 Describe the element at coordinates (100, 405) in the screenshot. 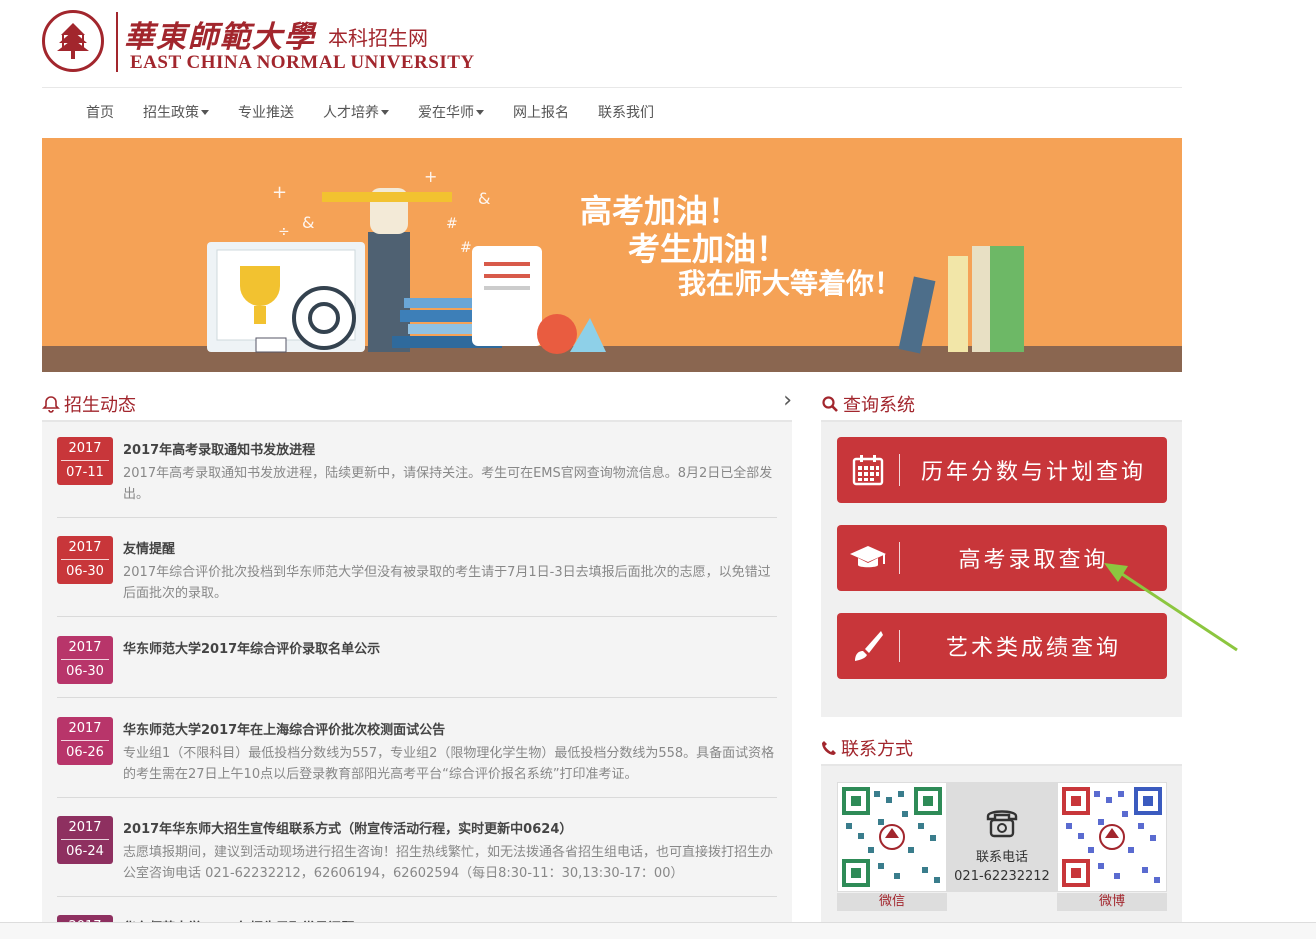

I see `news-section-title: 招生动态` at that location.